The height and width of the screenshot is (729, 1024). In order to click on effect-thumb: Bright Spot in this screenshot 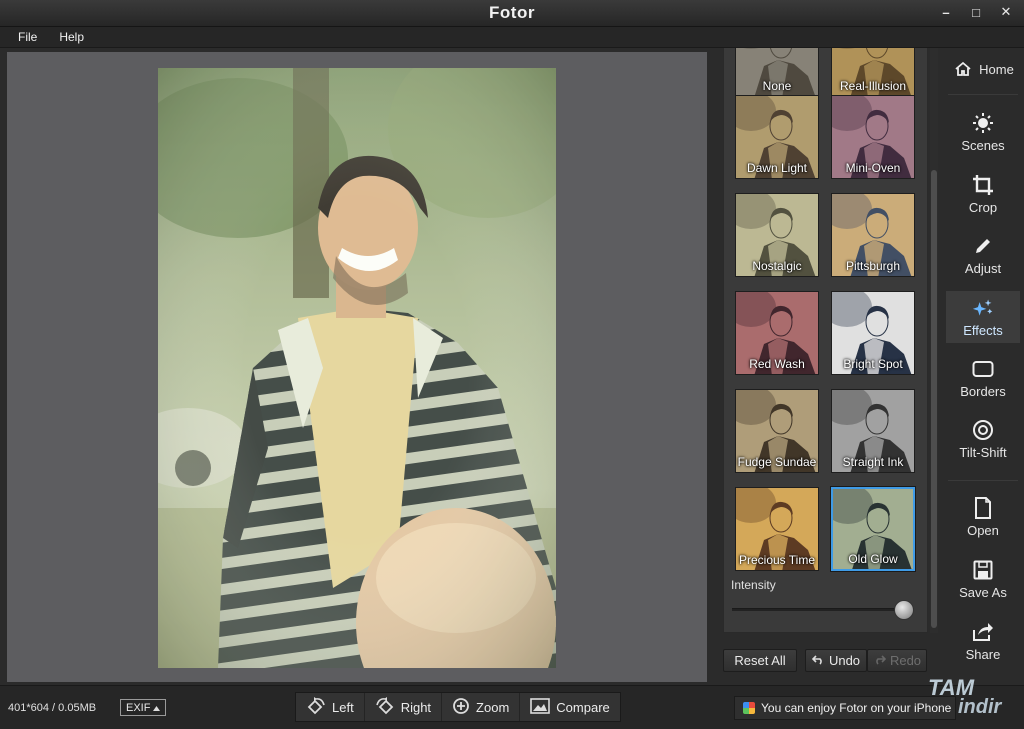, I will do `click(873, 333)`.